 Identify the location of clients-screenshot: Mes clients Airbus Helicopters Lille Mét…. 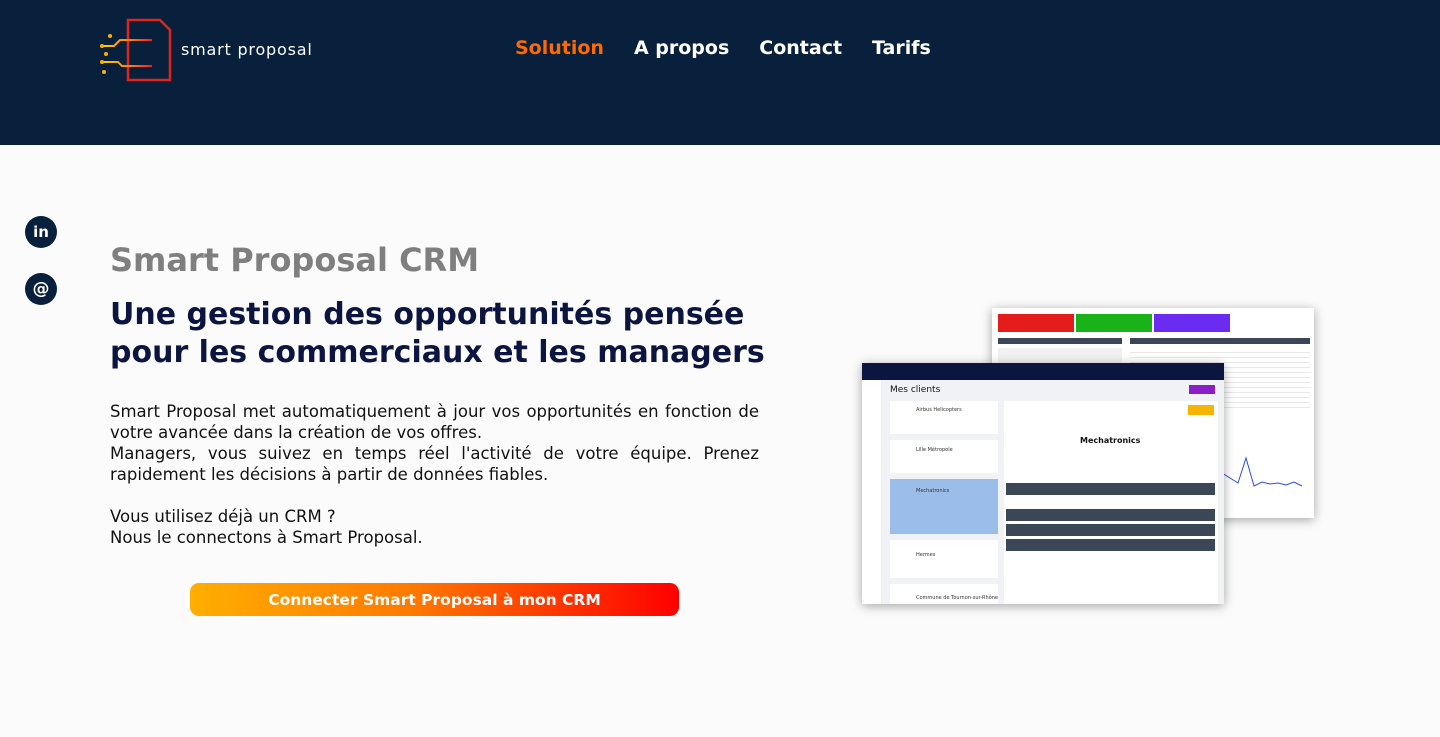
(1043, 483).